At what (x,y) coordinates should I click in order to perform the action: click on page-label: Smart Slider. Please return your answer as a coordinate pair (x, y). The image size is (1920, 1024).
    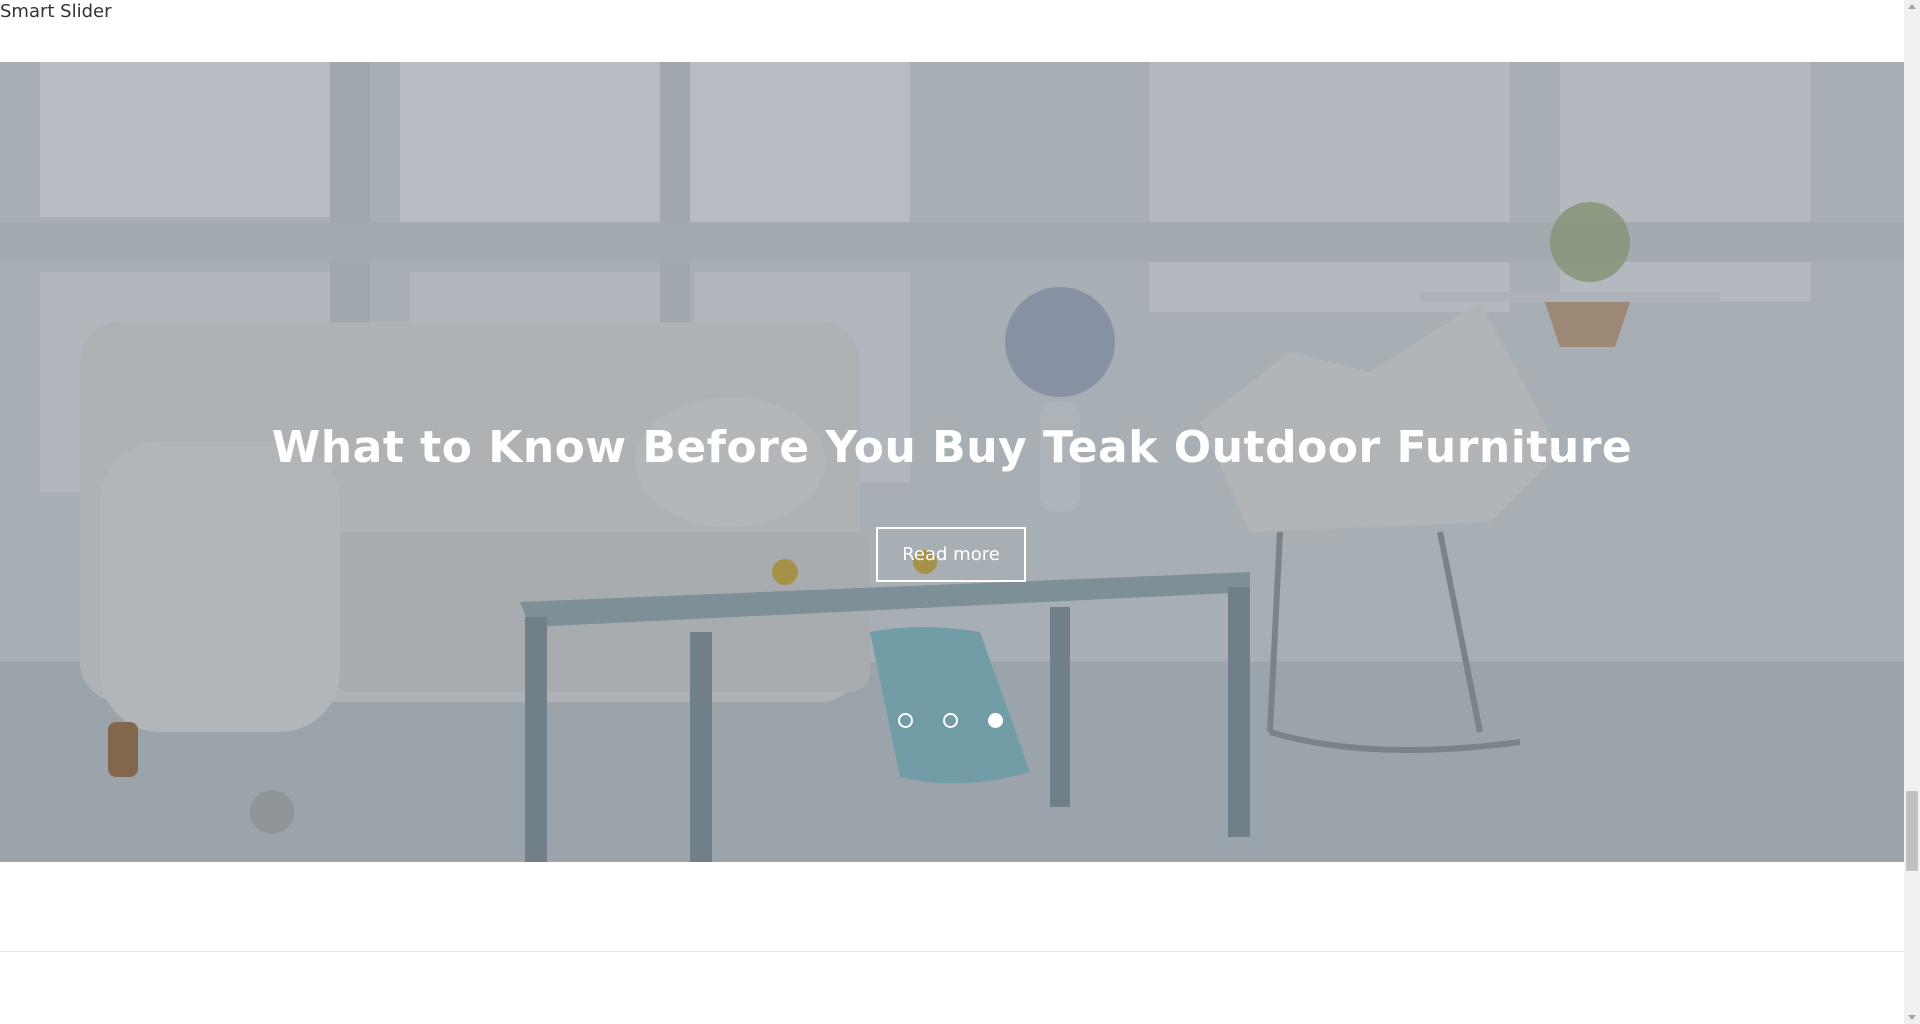
    Looking at the image, I should click on (56, 11).